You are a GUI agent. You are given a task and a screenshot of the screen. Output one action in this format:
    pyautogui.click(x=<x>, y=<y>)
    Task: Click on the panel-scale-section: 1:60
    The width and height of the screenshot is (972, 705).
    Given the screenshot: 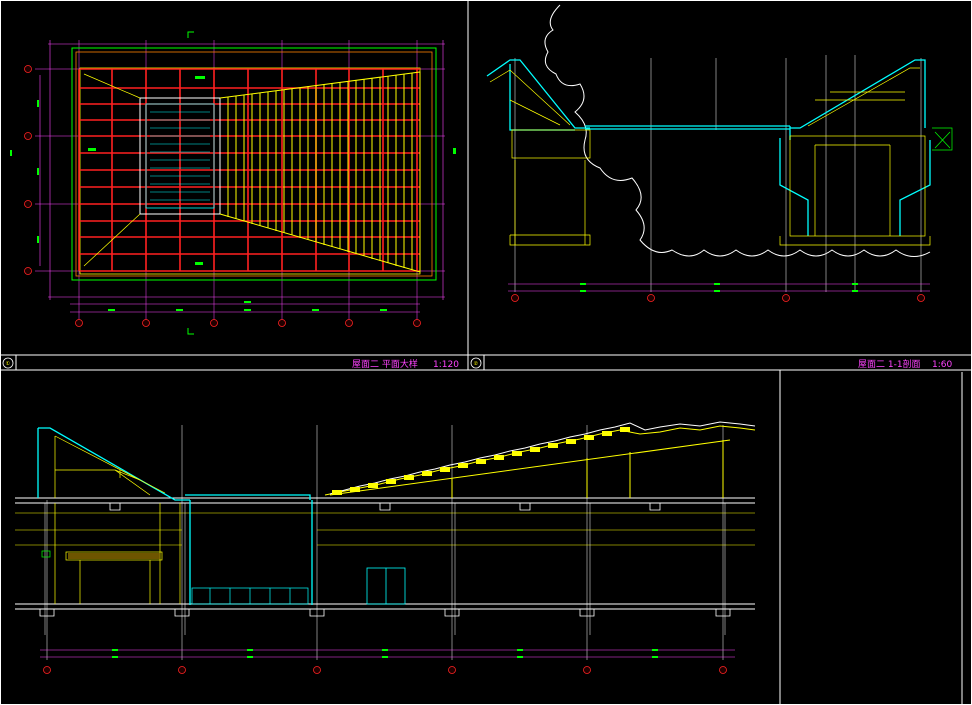 What is the action you would take?
    pyautogui.click(x=942, y=365)
    